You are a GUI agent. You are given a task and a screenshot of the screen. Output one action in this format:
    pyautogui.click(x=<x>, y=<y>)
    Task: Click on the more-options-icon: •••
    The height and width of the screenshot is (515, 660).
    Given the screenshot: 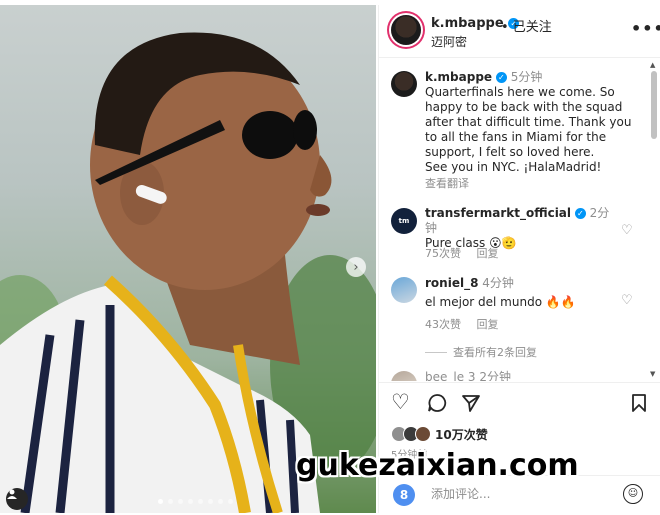 What is the action you would take?
    pyautogui.click(x=645, y=28)
    